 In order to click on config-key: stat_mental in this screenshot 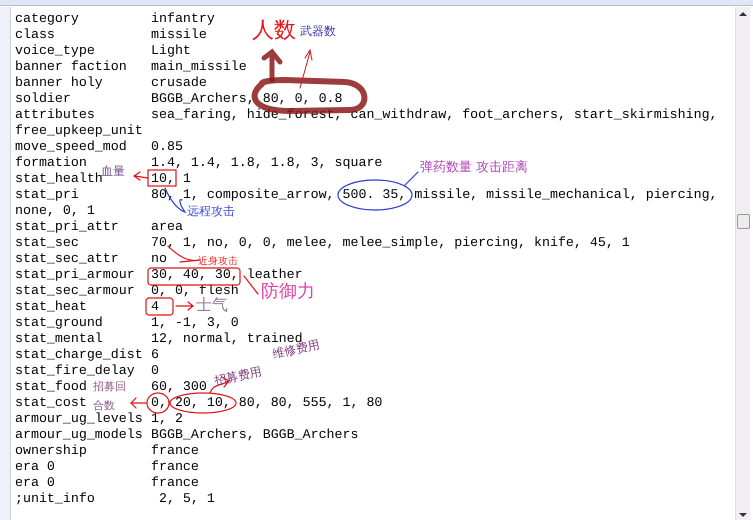, I will do `click(59, 338)`.